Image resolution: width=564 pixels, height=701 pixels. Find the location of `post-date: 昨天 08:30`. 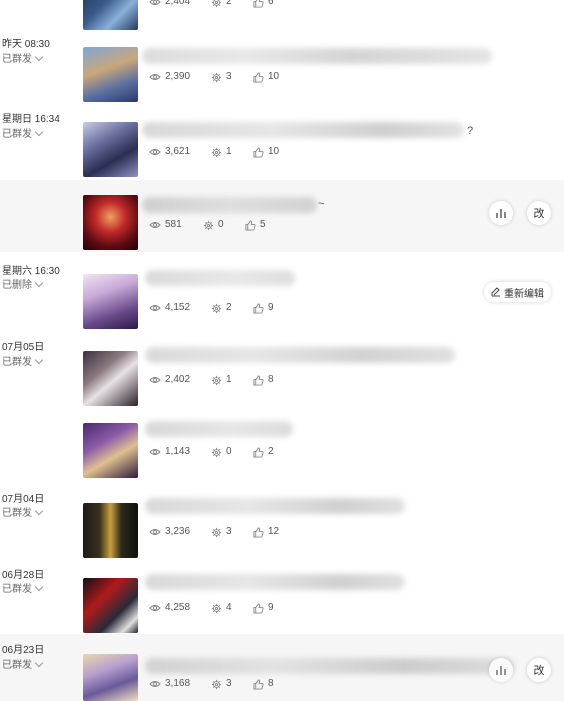

post-date: 昨天 08:30 is located at coordinates (26, 44).